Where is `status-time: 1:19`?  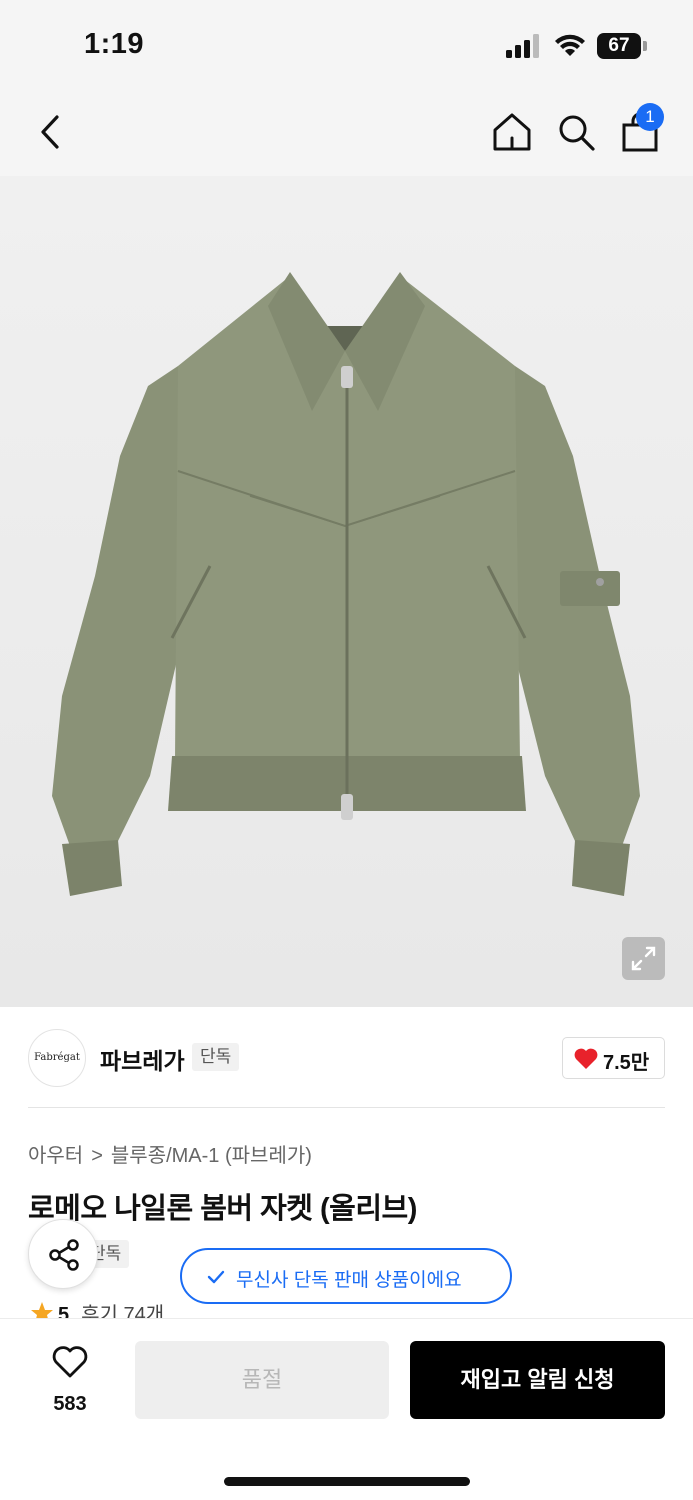 status-time: 1:19 is located at coordinates (114, 44).